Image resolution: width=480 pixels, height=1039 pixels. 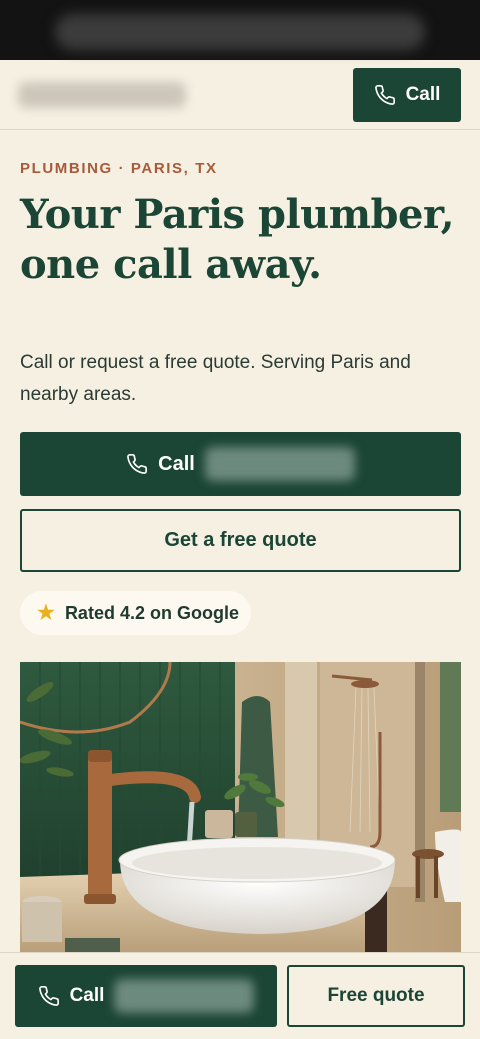 What do you see at coordinates (423, 94) in the screenshot?
I see `header-call-label: Call` at bounding box center [423, 94].